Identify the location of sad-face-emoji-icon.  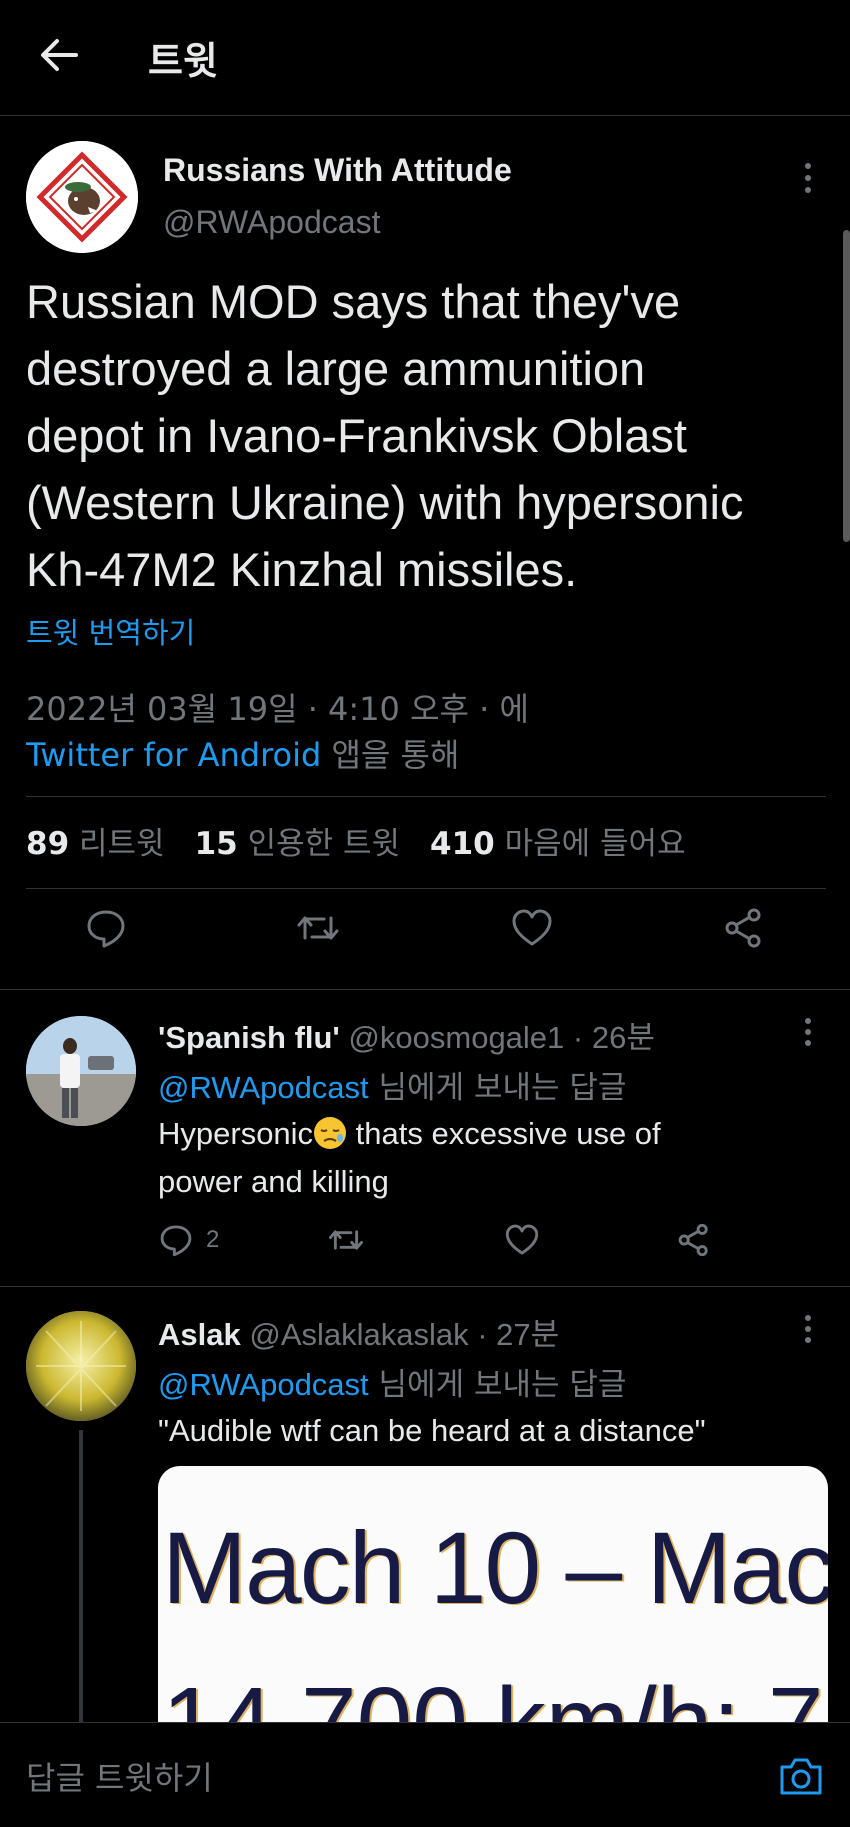
(330, 1133).